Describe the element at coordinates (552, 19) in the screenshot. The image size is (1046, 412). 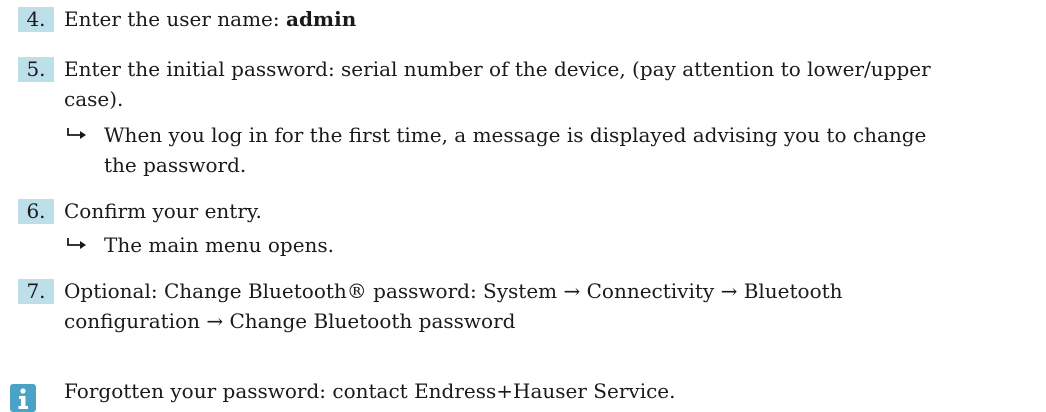
I see `step-text: Enter the user name: admin` at that location.